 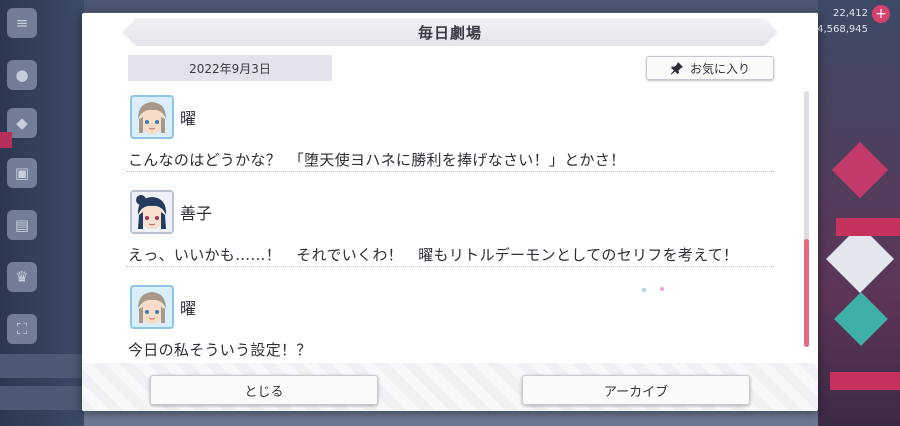 I want to click on title-bar: 毎日劇場, so click(x=450, y=32).